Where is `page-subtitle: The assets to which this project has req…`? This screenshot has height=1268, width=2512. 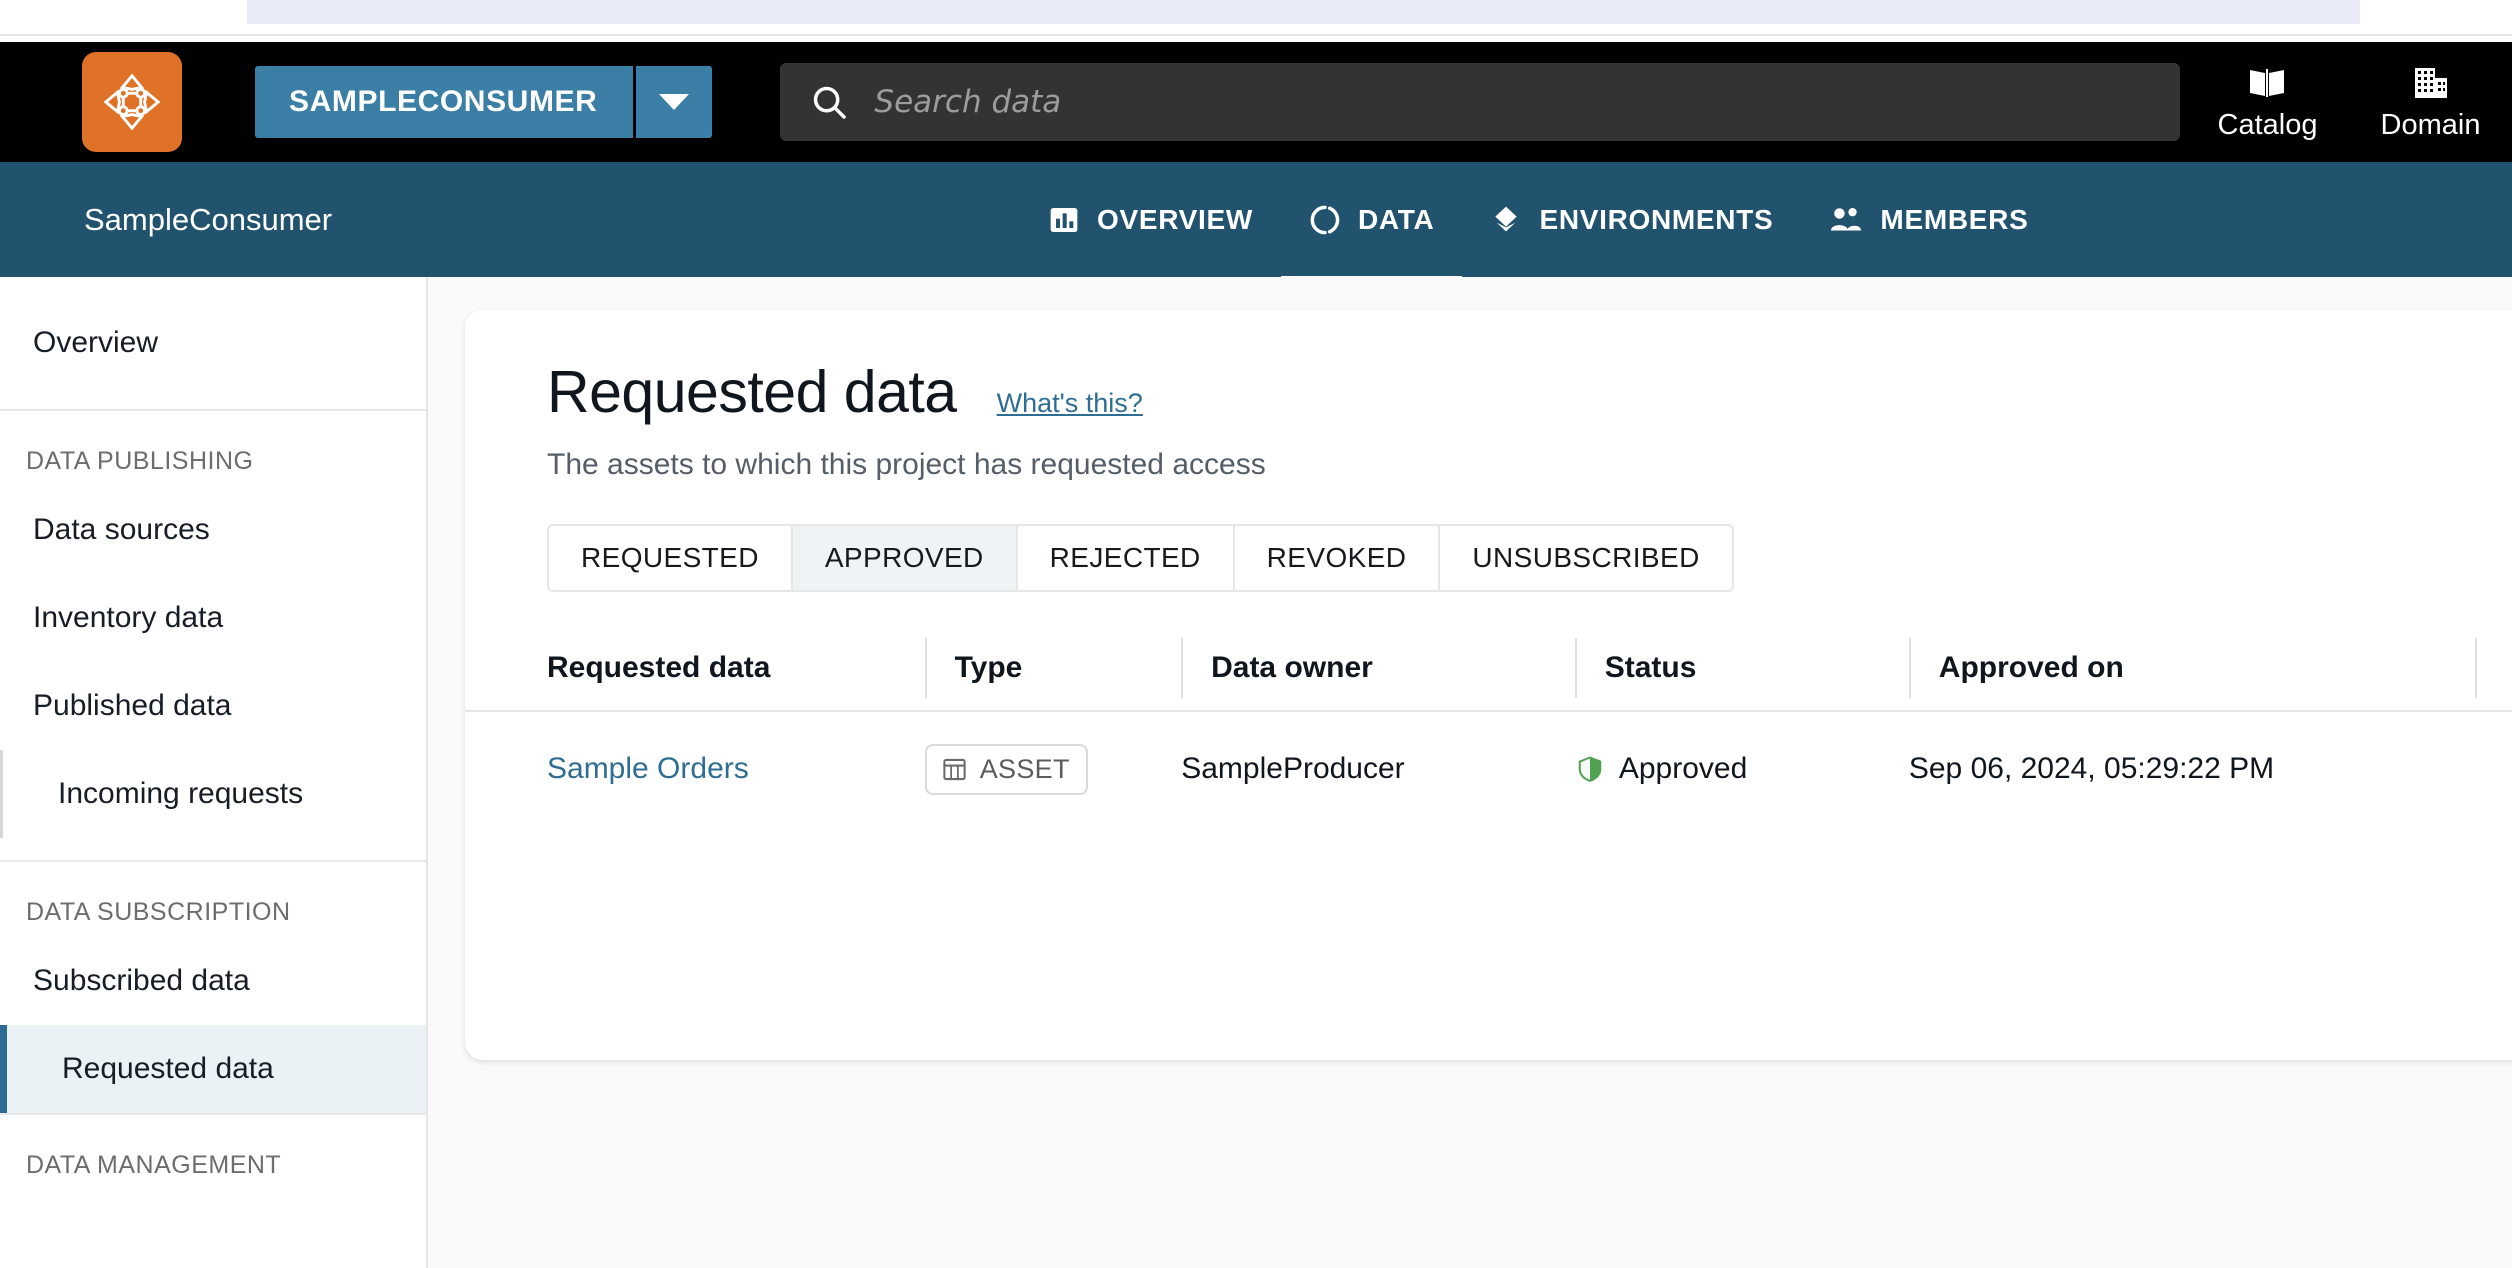 page-subtitle: The assets to which this project has req… is located at coordinates (906, 464).